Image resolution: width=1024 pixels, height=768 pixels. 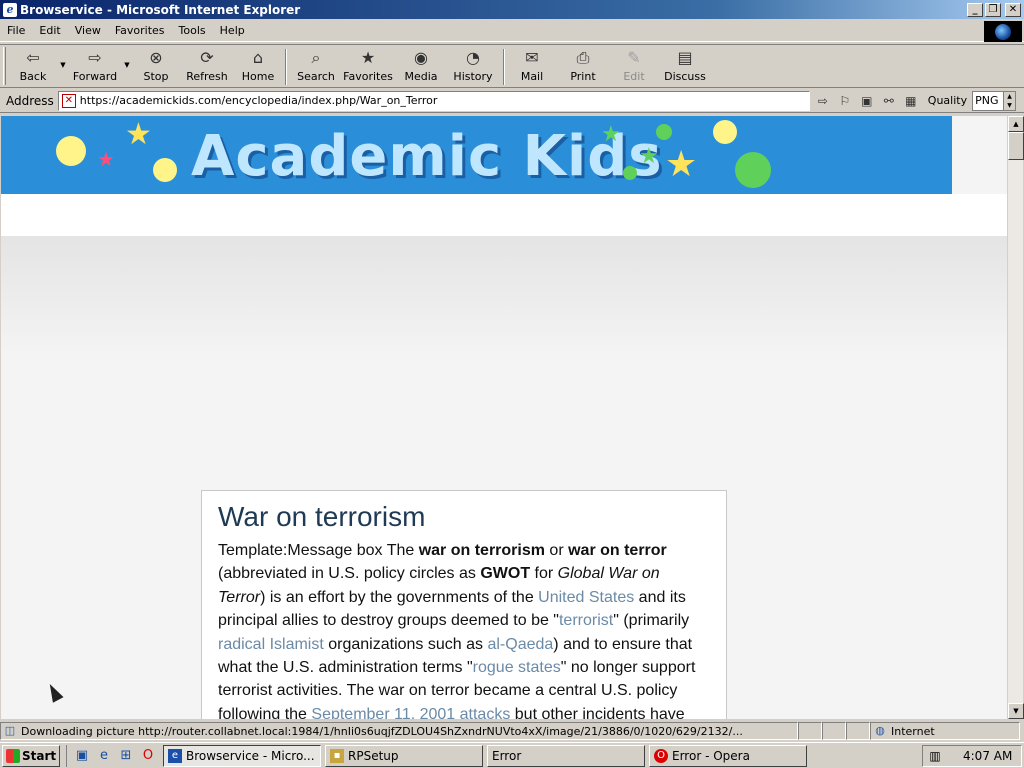 What do you see at coordinates (517, 667) in the screenshot?
I see `link-rogue-states: rogue states` at bounding box center [517, 667].